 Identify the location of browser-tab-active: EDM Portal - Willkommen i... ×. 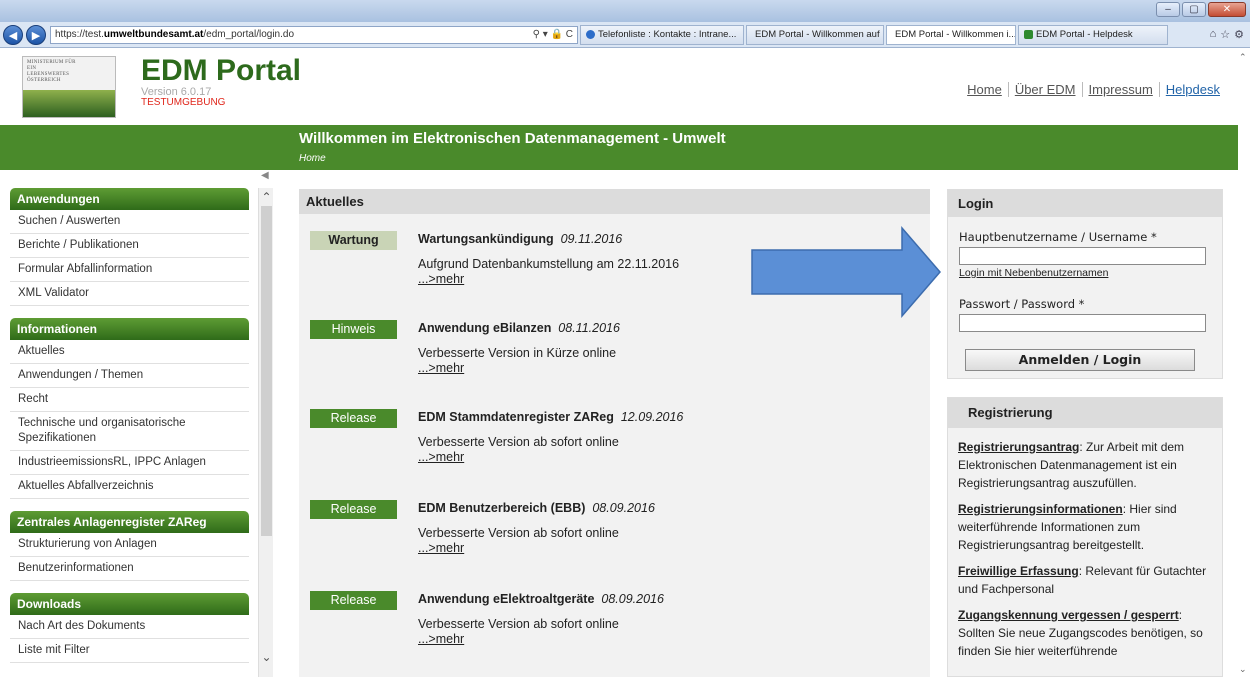
(951, 34).